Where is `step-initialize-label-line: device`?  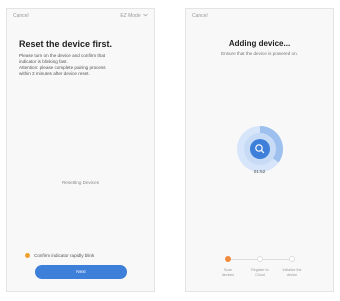 step-initialize-label-line: device is located at coordinates (292, 274).